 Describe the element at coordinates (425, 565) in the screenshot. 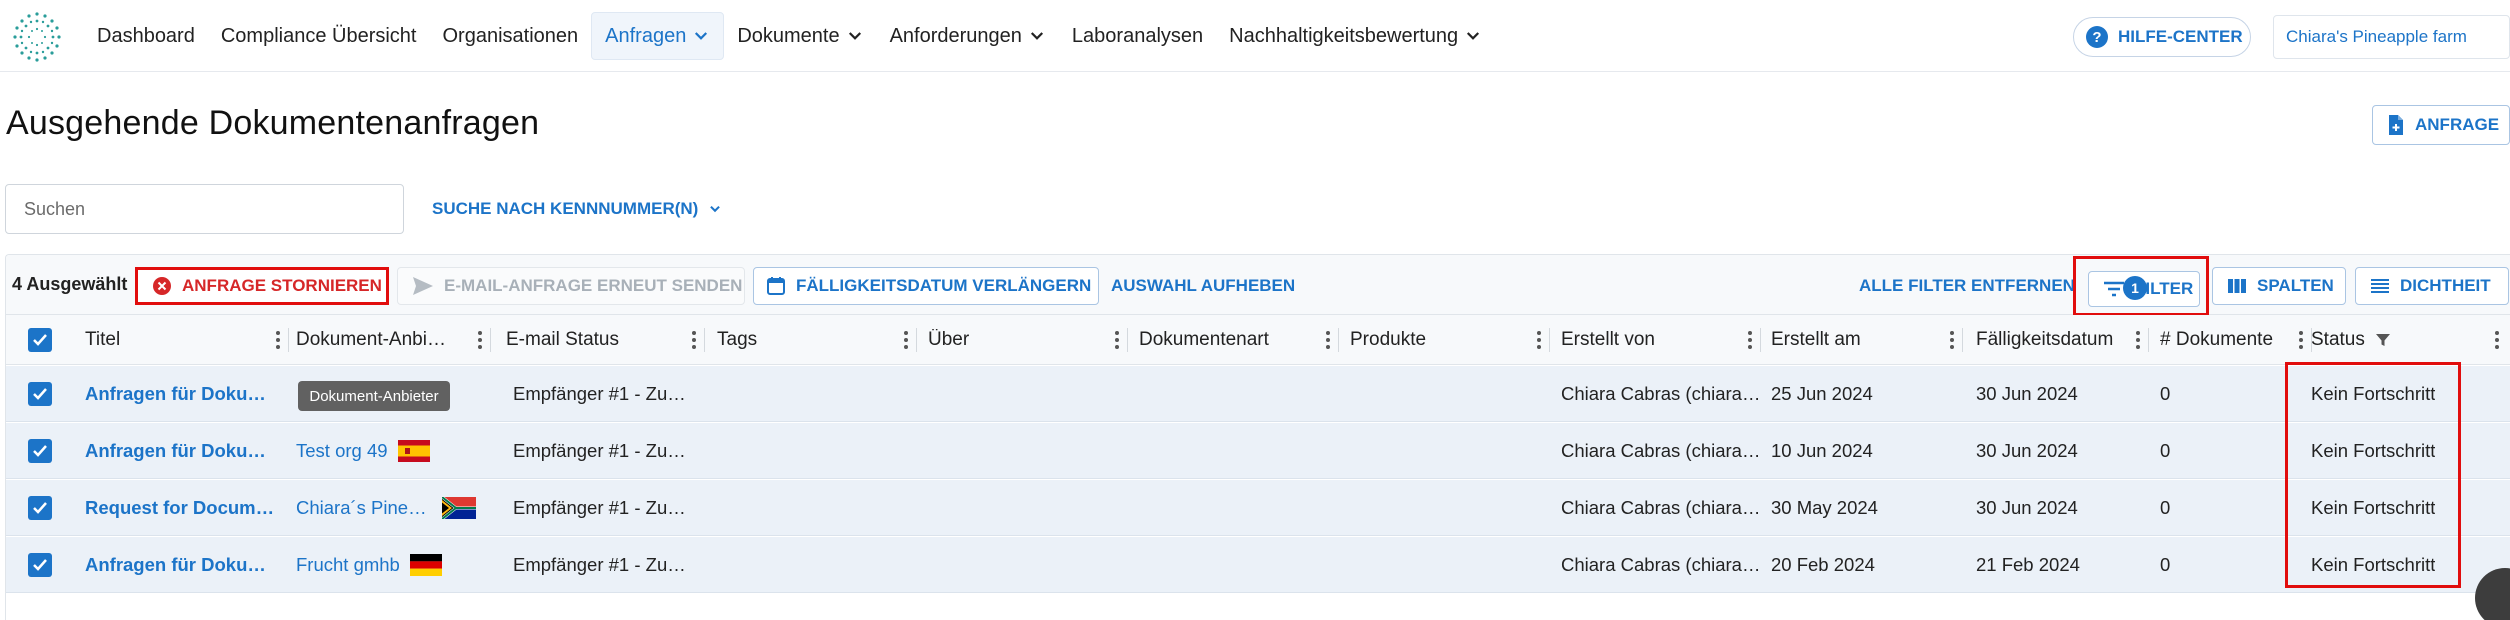

I see `germany-flag-icon` at that location.